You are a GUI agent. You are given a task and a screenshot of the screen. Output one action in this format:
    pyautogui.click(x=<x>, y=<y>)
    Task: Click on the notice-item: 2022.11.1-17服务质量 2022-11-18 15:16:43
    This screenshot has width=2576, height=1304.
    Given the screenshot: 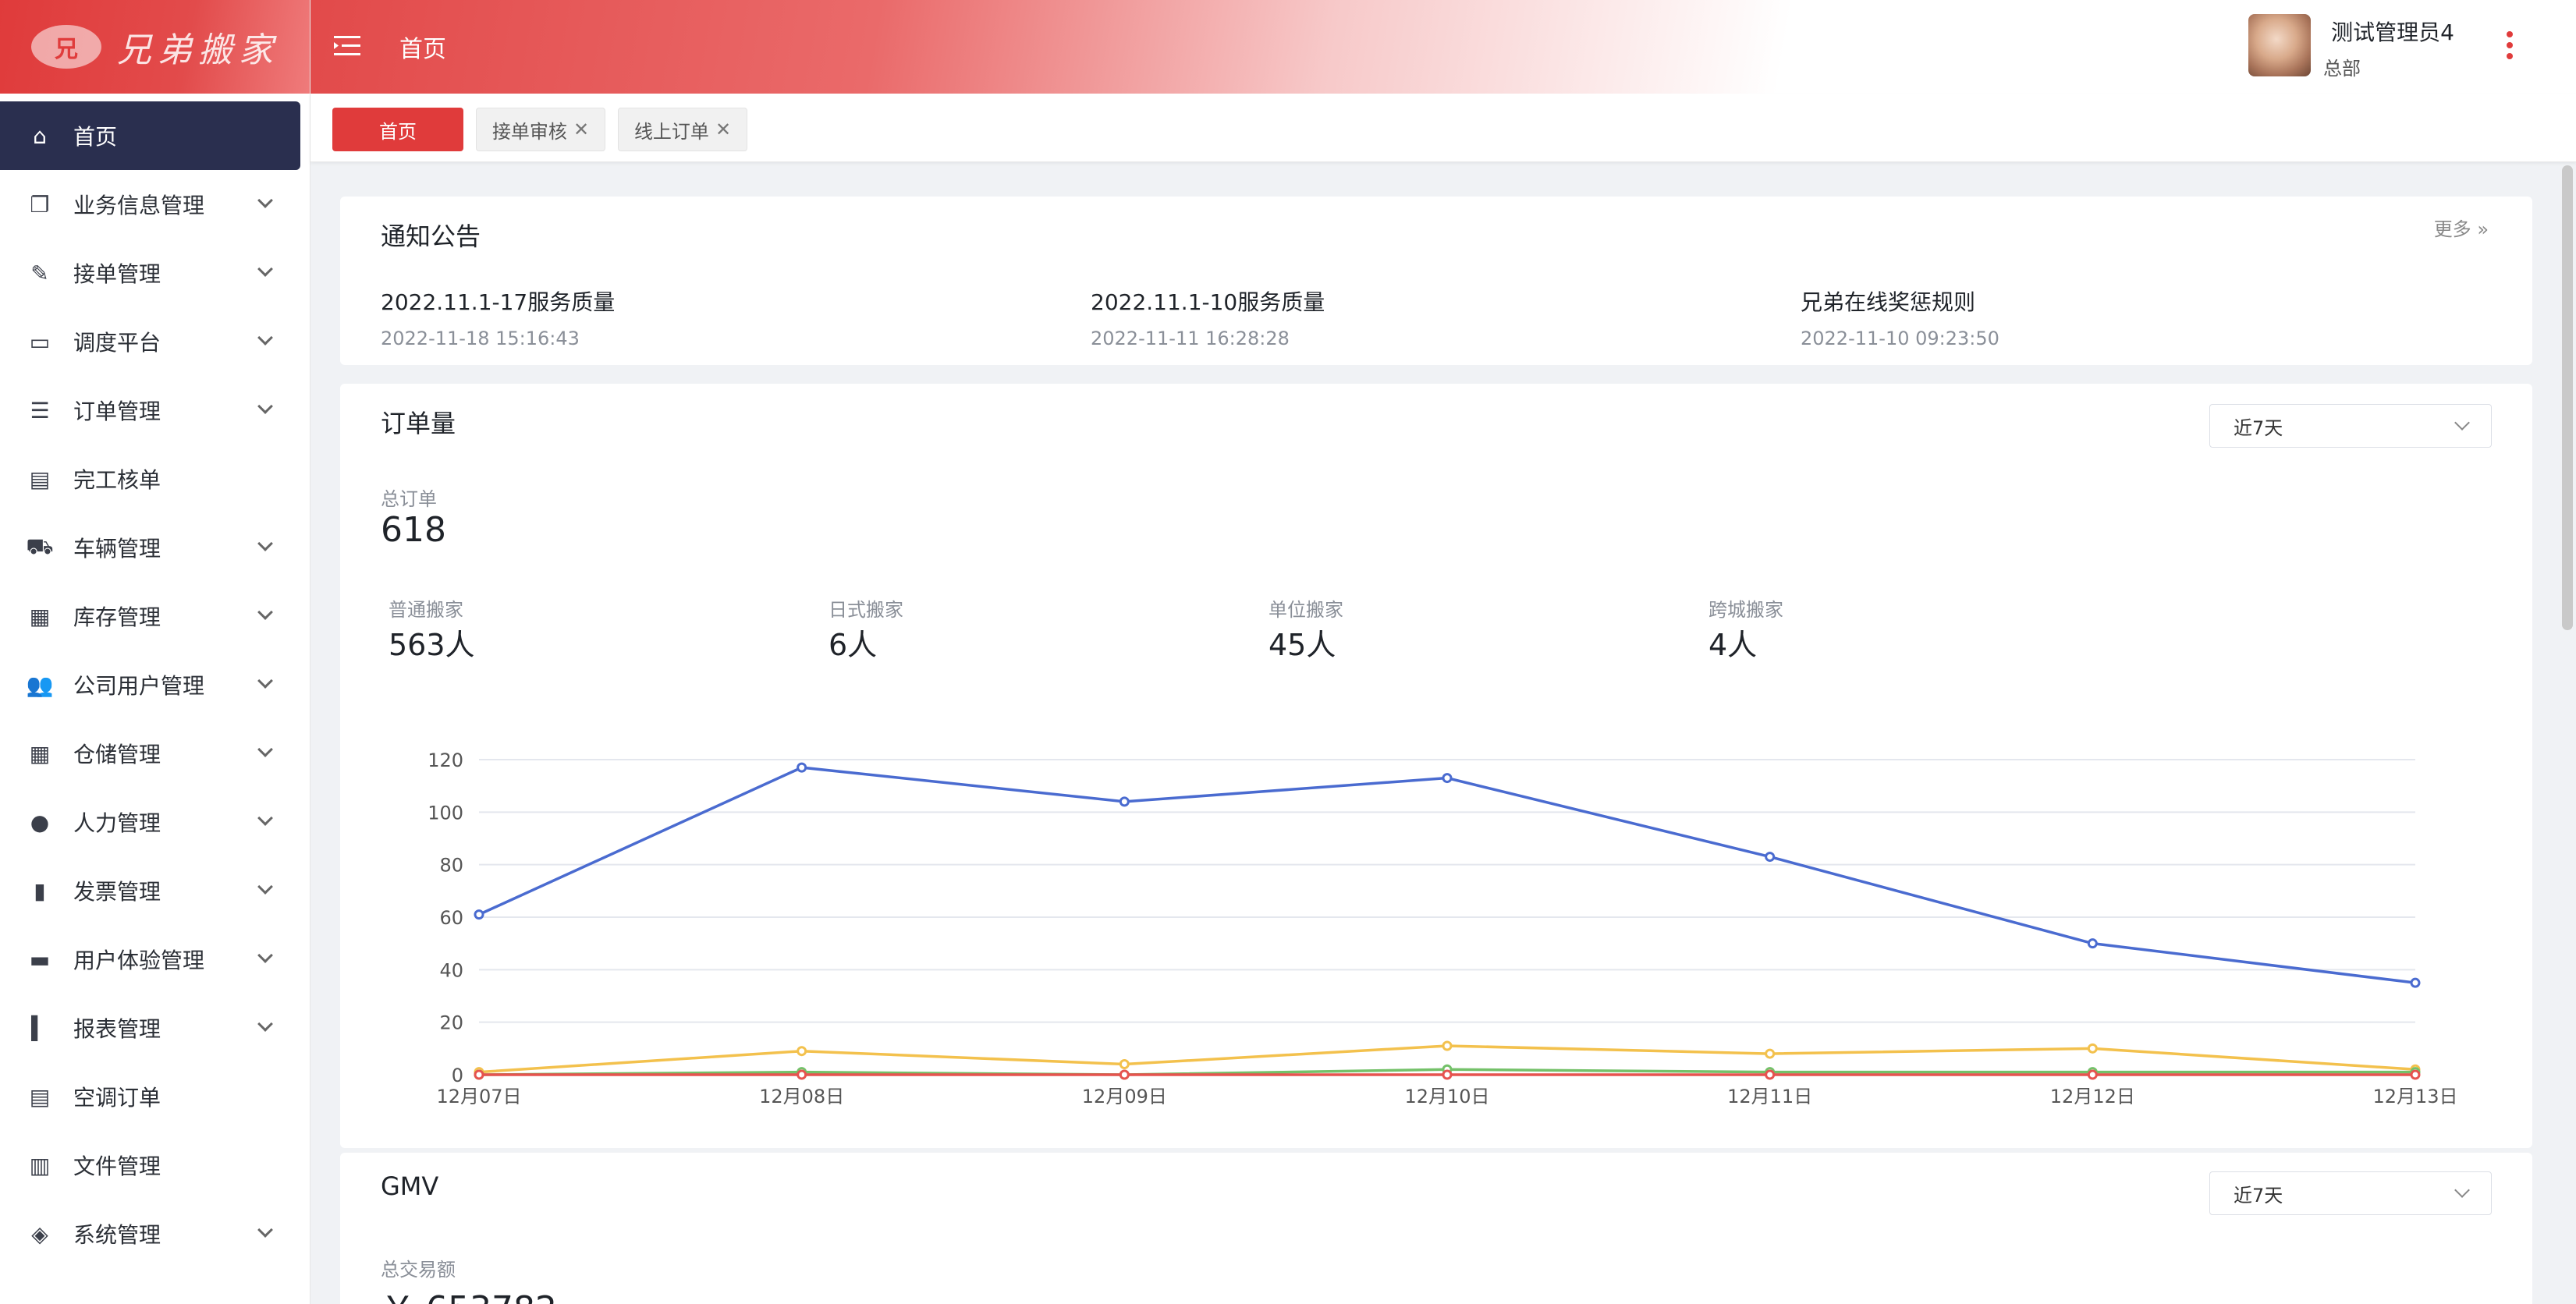 What is the action you would take?
    pyautogui.click(x=498, y=317)
    